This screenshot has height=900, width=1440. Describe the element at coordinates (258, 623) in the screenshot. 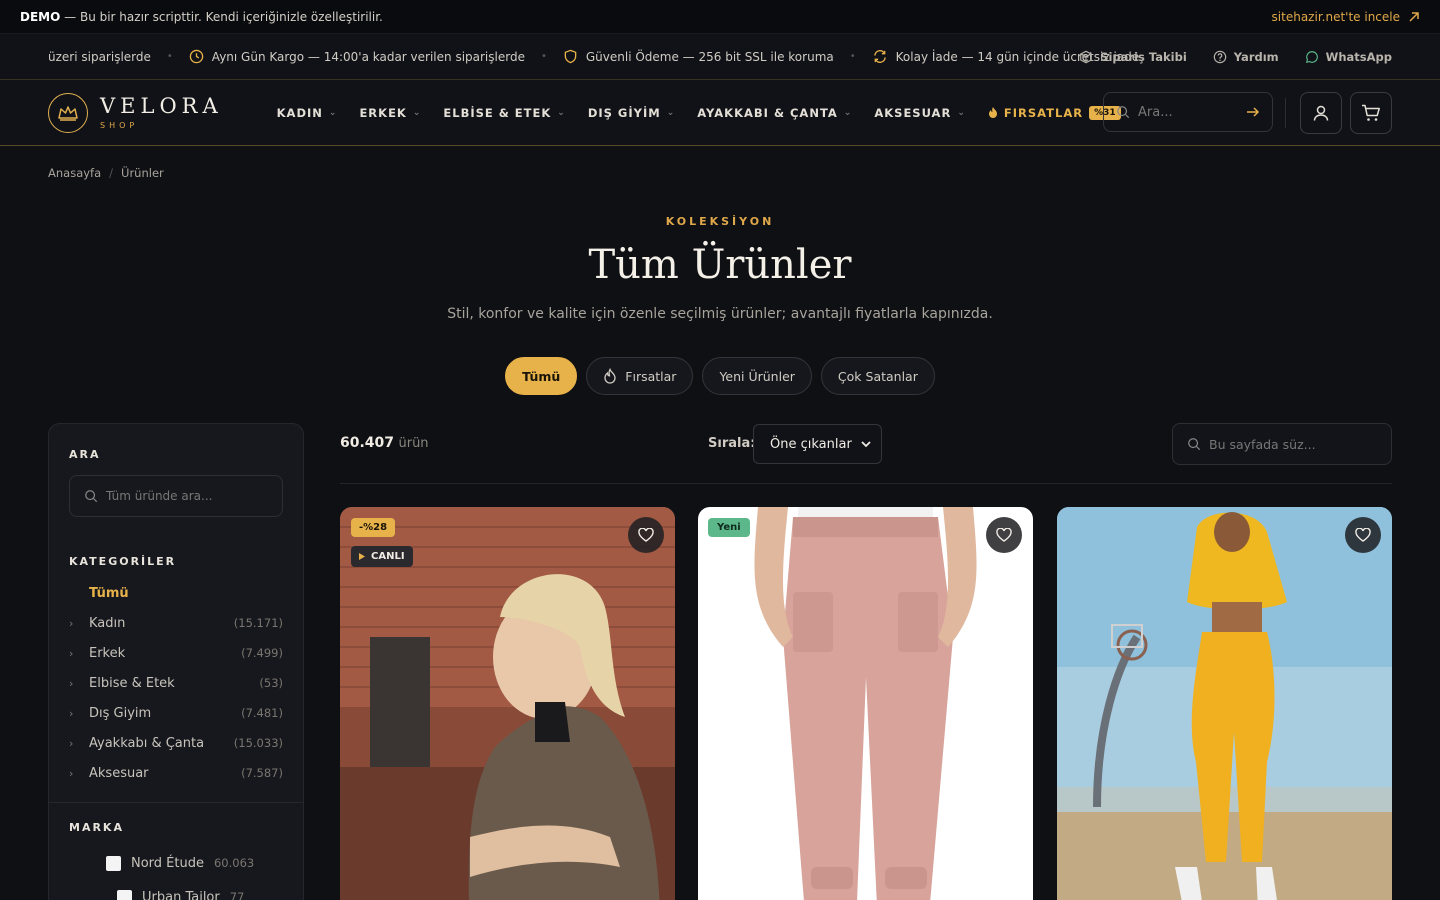

I see `category-count: (15.171)` at that location.